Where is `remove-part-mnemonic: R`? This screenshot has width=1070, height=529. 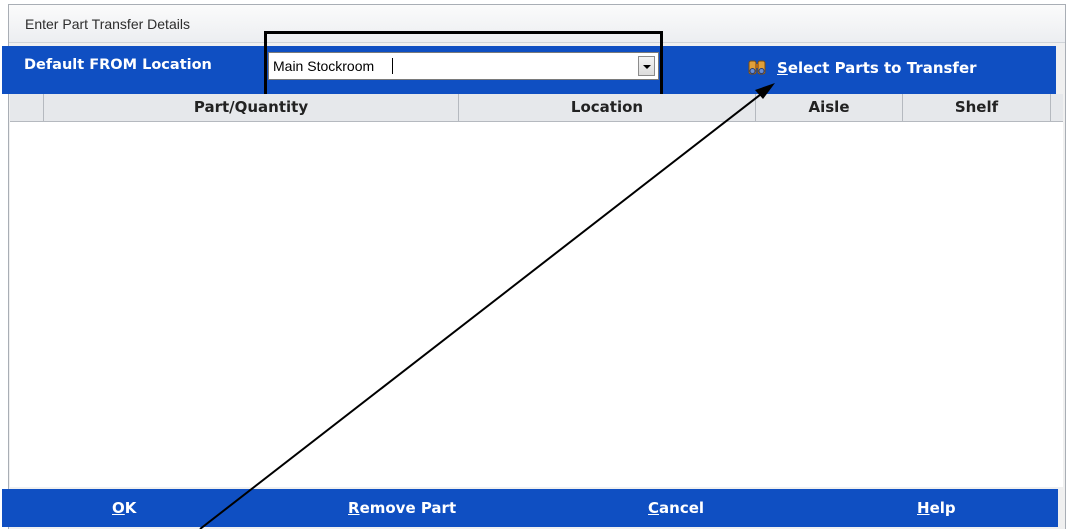 remove-part-mnemonic: R is located at coordinates (354, 508).